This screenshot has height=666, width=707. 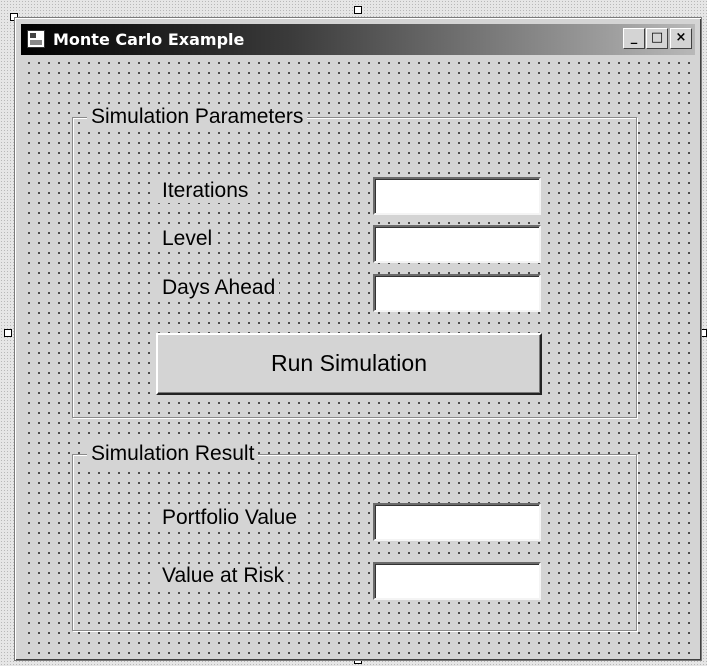 What do you see at coordinates (187, 239) in the screenshot?
I see `level-label: Level` at bounding box center [187, 239].